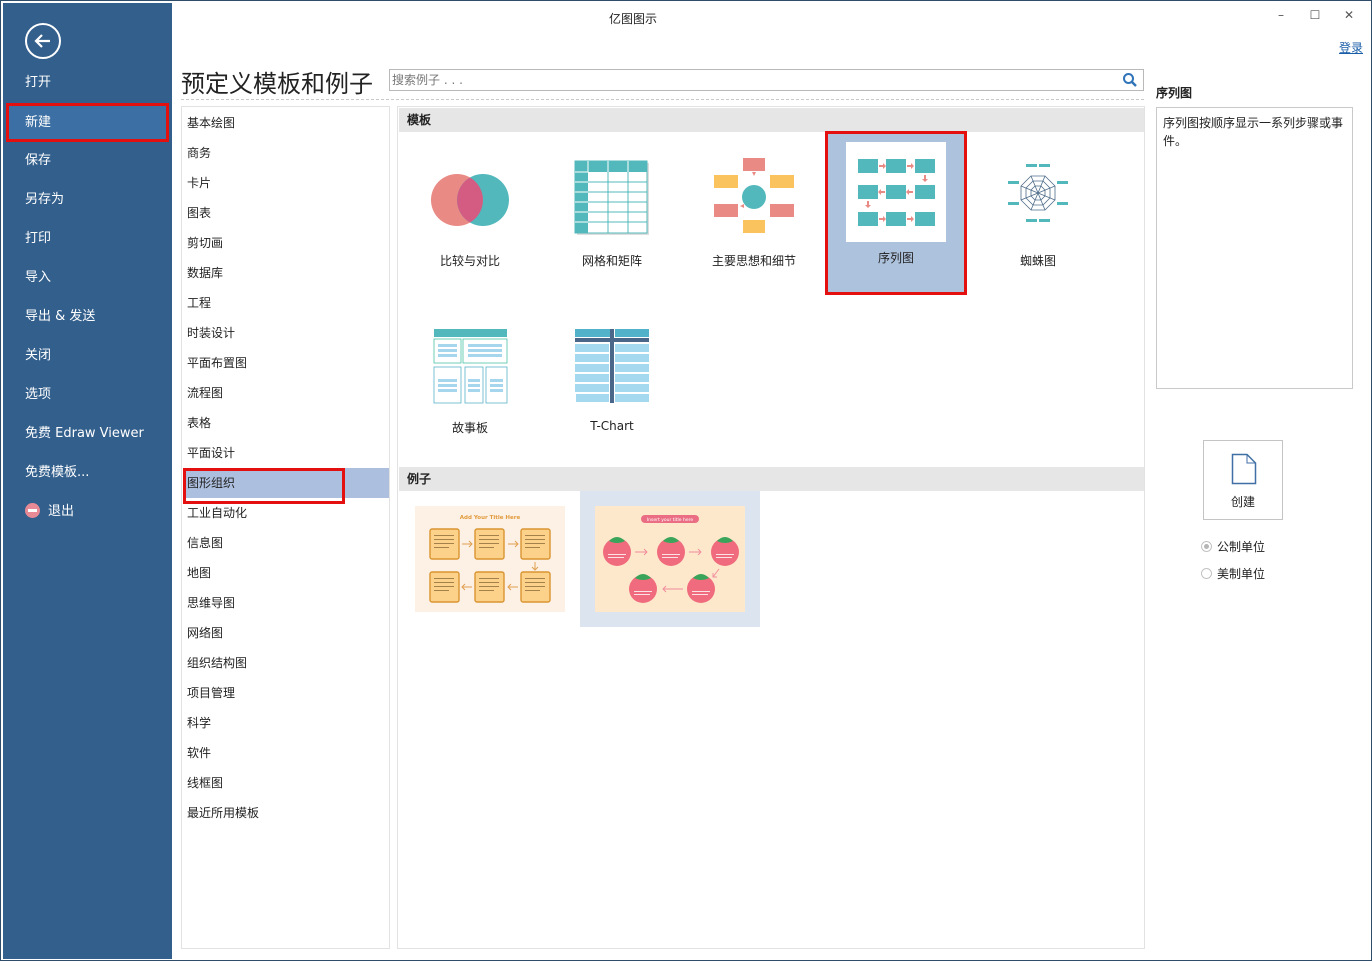 The width and height of the screenshot is (1372, 961). What do you see at coordinates (1315, 15) in the screenshot?
I see `maximize-button: ☐` at bounding box center [1315, 15].